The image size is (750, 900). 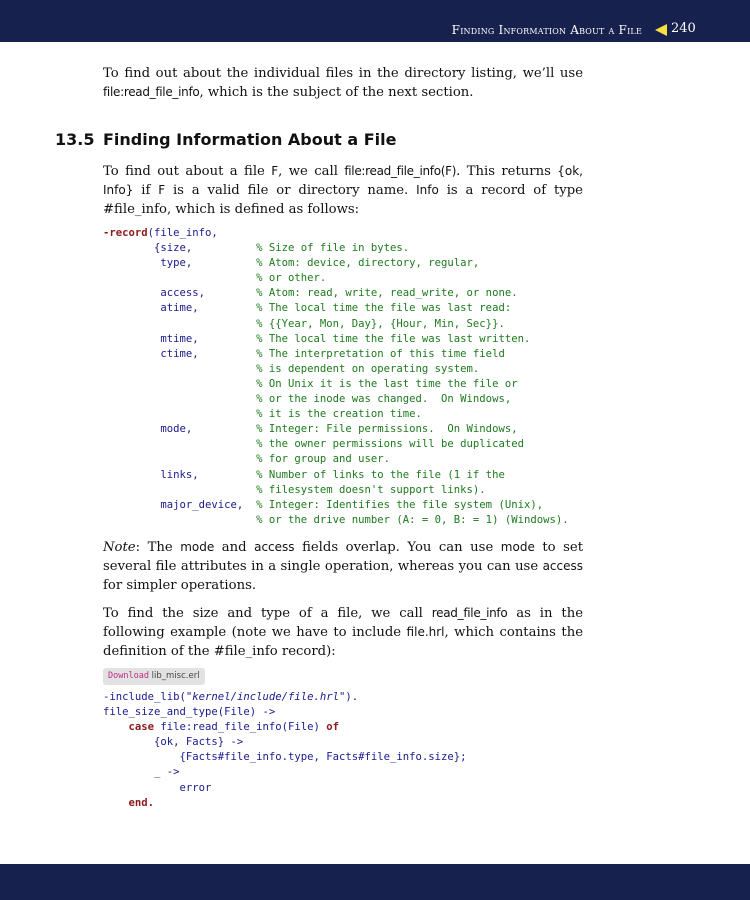 I want to click on inline-code: file:read_file_info, so click(x=151, y=92).